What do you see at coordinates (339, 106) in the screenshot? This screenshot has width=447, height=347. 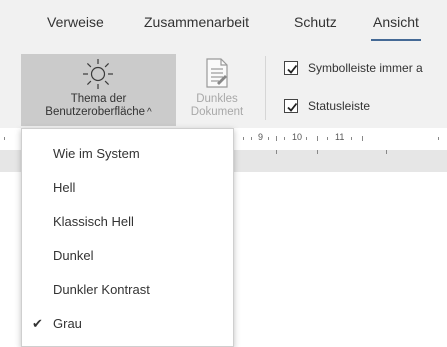 I see `statusbar-label: Statusleiste` at bounding box center [339, 106].